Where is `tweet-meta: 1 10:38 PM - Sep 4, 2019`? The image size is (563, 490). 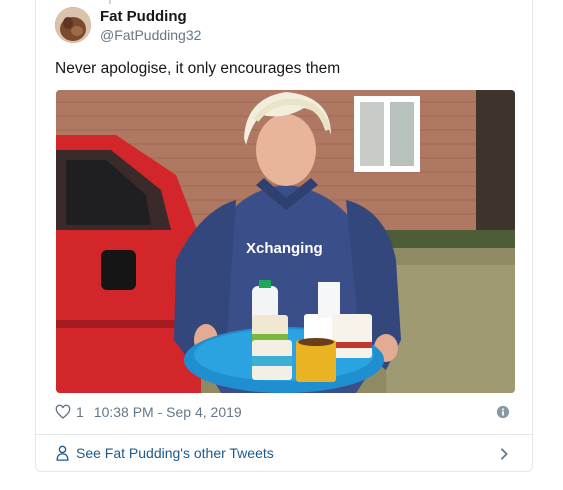
tweet-meta: 1 10:38 PM - Sep 4, 2019 is located at coordinates (148, 412).